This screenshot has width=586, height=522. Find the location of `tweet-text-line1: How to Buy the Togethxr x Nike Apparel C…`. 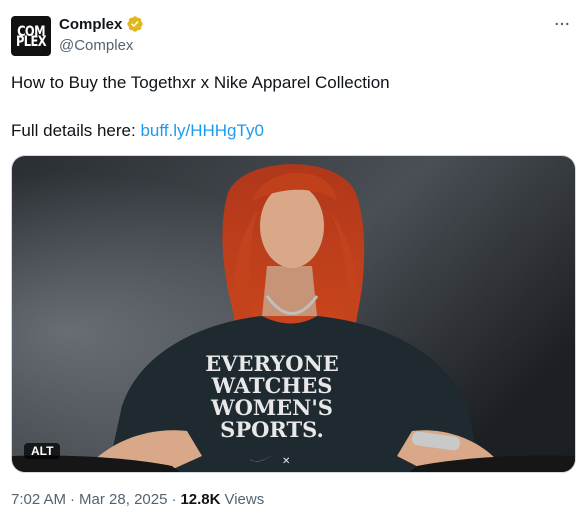

tweet-text-line1: How to Buy the Togethxr x Nike Apparel C… is located at coordinates (200, 82).